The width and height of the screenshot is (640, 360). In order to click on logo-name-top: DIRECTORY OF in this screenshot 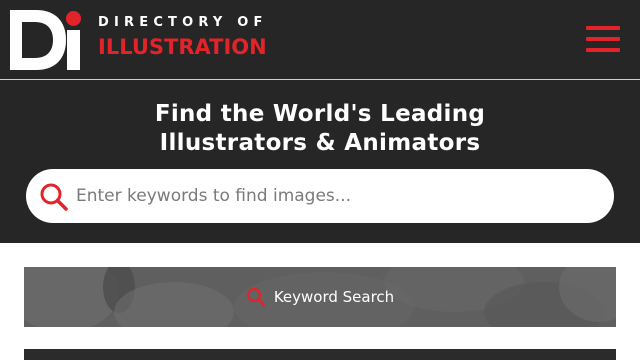, I will do `click(183, 22)`.